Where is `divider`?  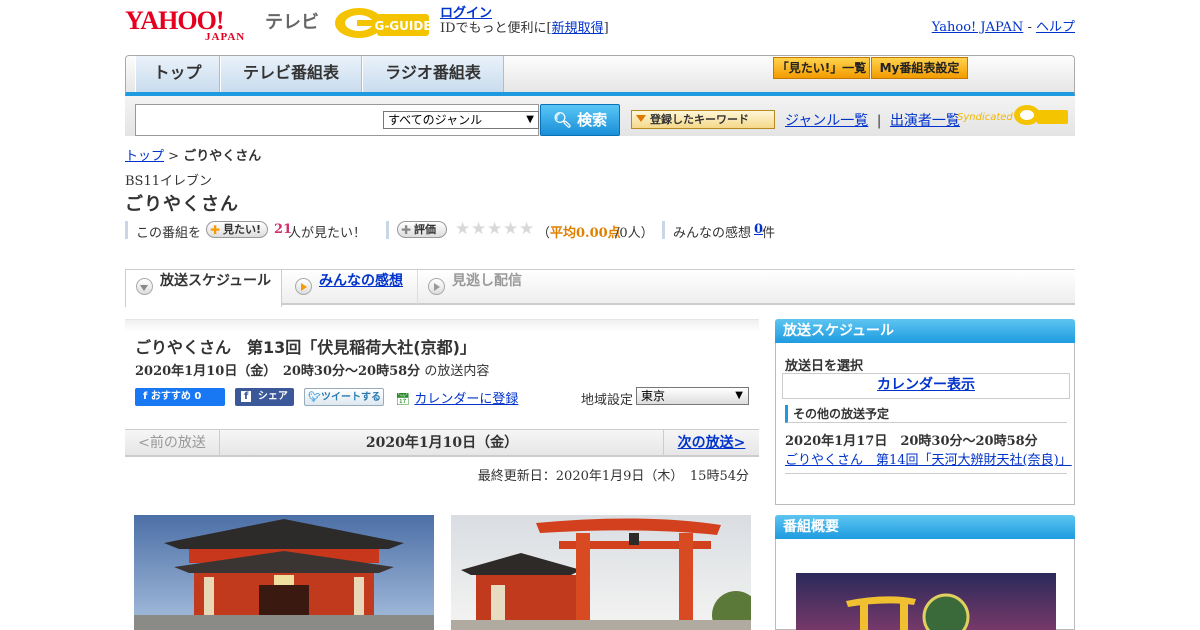
divider is located at coordinates (926, 473).